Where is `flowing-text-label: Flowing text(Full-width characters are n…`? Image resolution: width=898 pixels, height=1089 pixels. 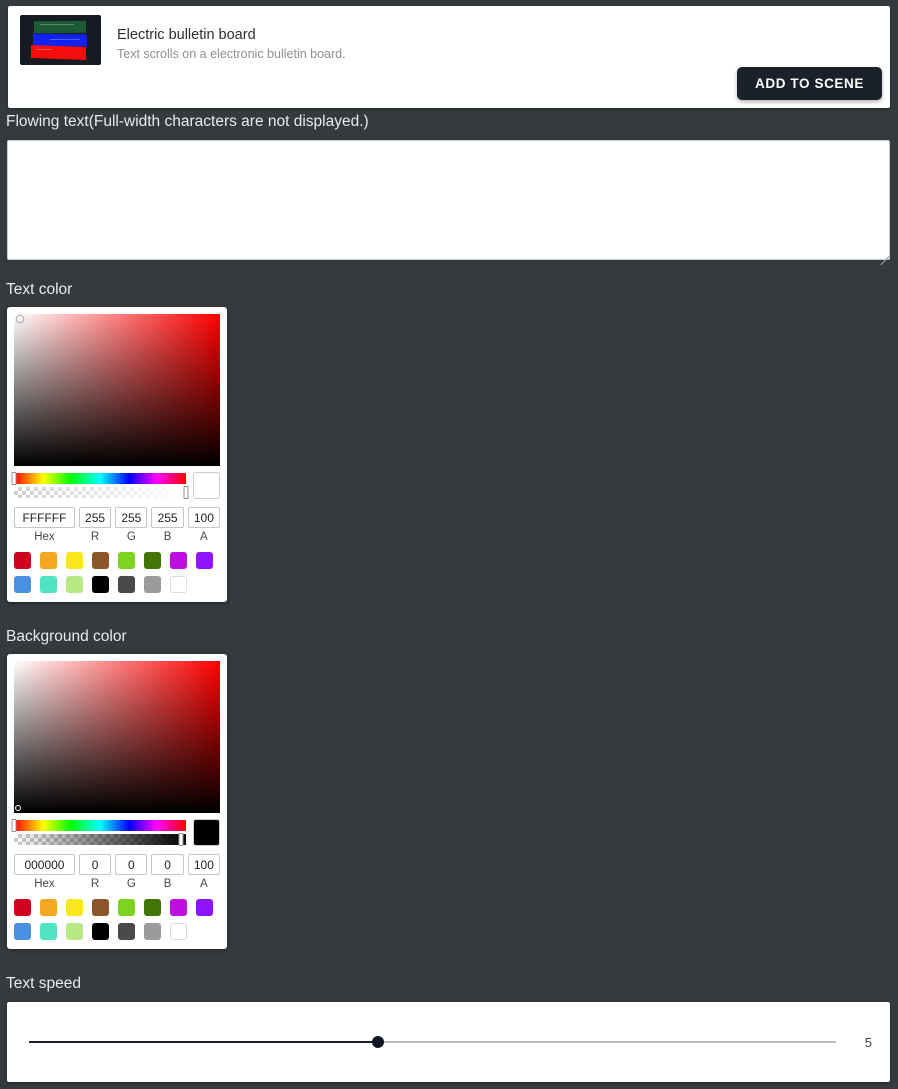 flowing-text-label: Flowing text(Full-width characters are n… is located at coordinates (187, 121).